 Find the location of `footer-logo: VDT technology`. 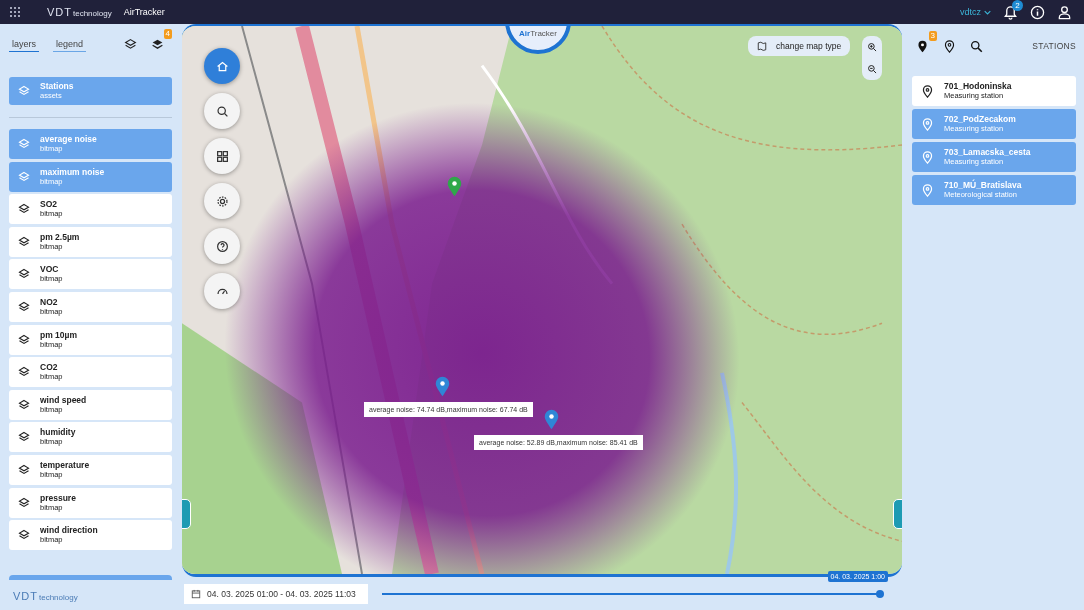

footer-logo: VDT technology is located at coordinates (46, 596).